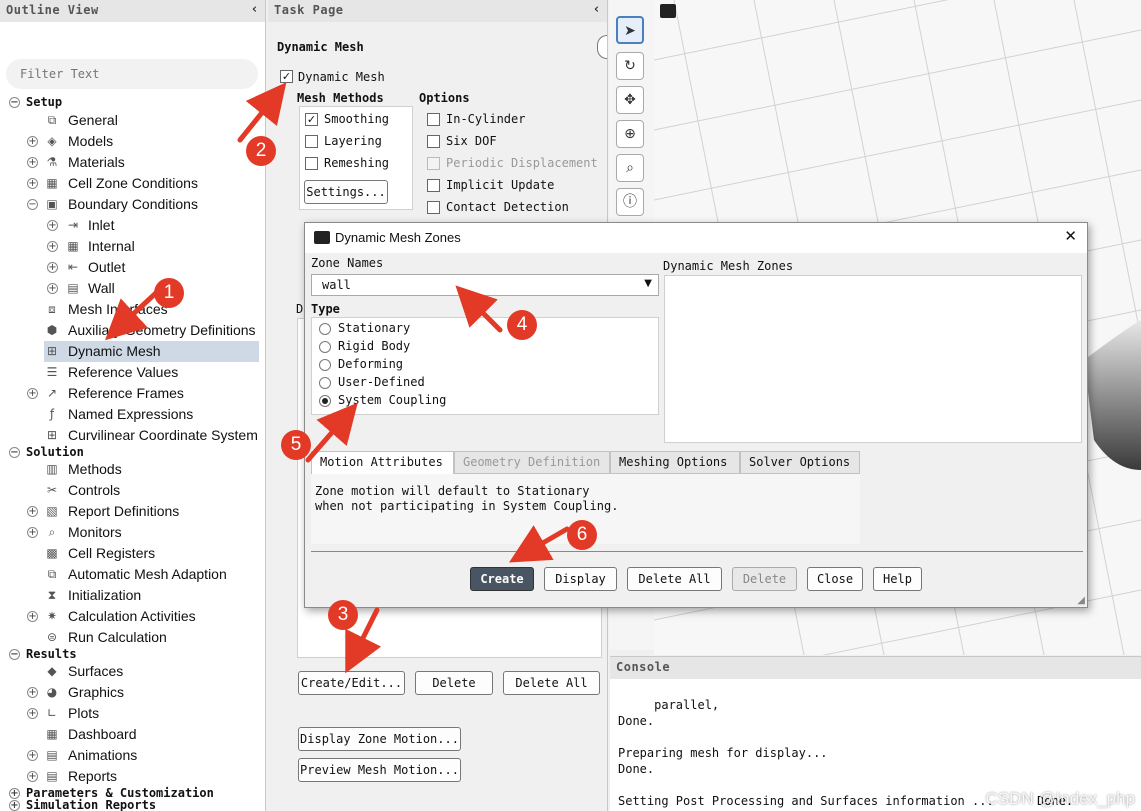 The width and height of the screenshot is (1141, 811). I want to click on tree-item: + ⌕ Monitors, so click(132, 532).